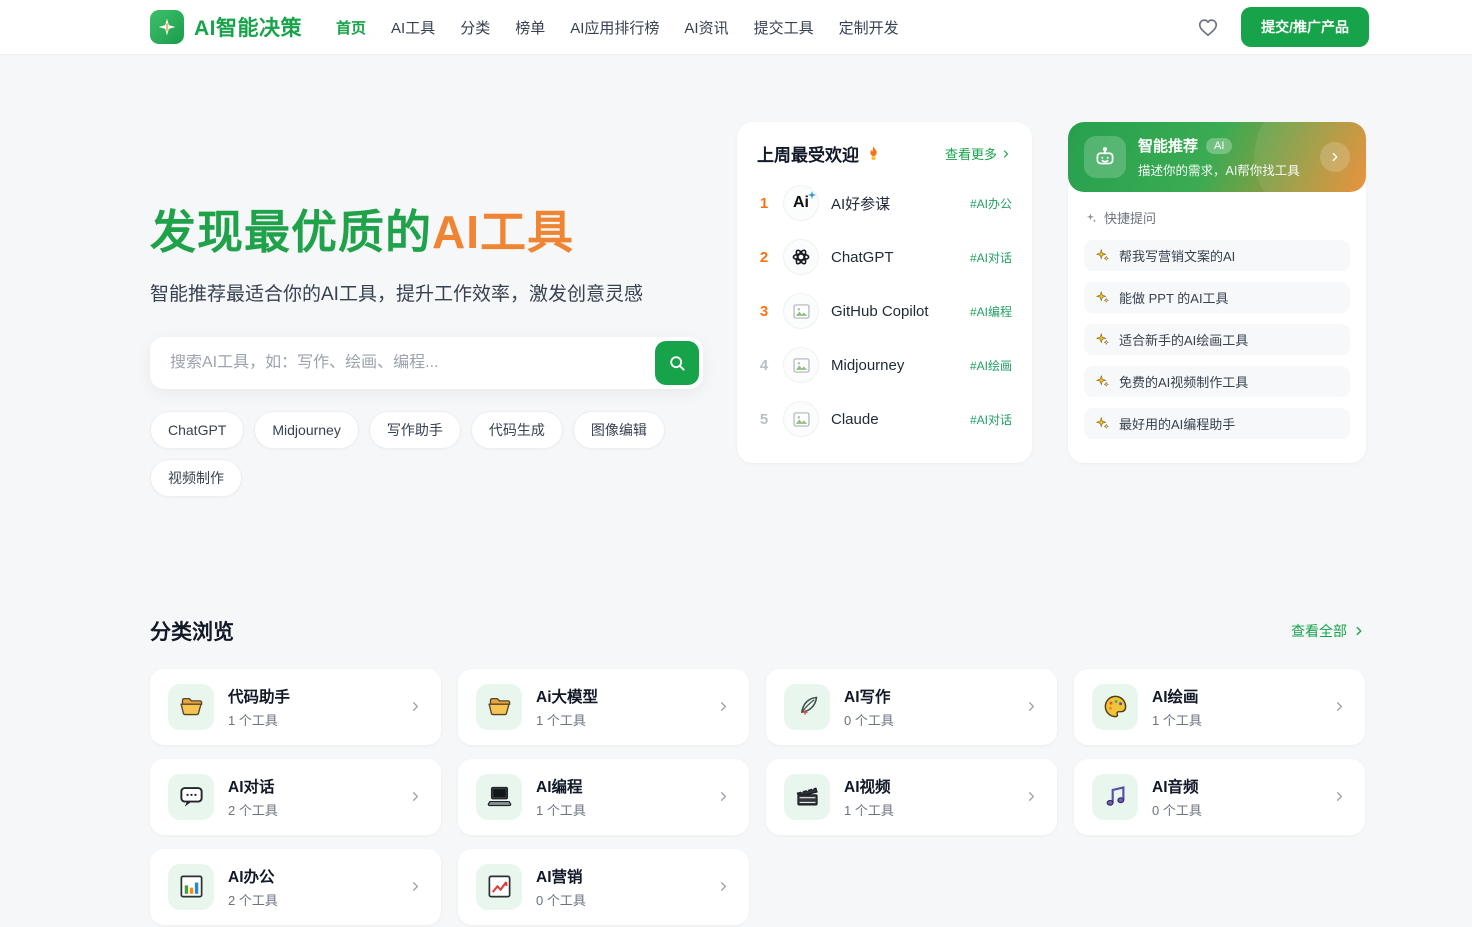  I want to click on tool-category-tag: #AI对话, so click(990, 419).